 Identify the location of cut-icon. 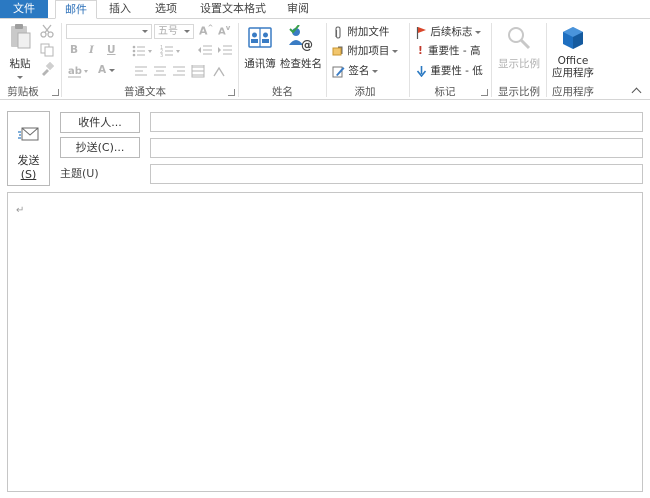
(47, 31).